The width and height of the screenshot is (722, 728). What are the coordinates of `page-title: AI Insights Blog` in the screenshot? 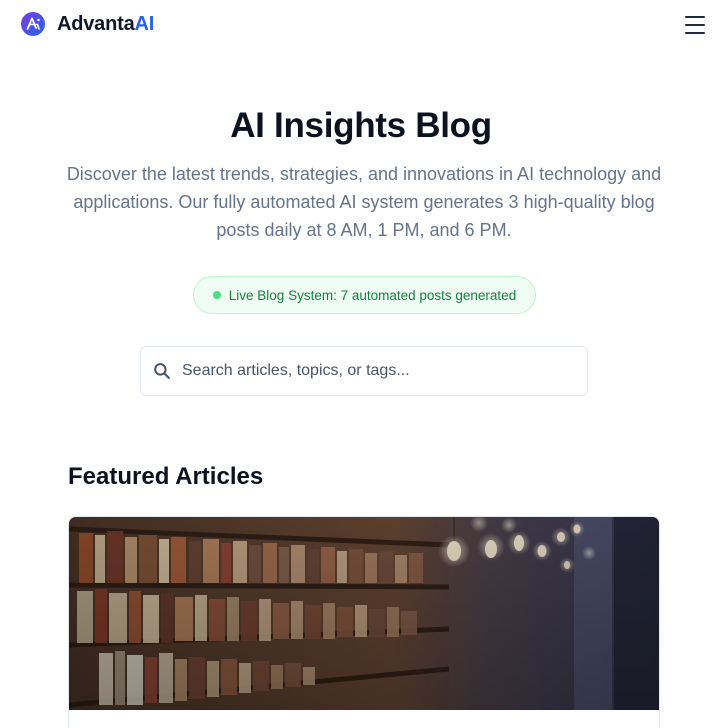 It's located at (361, 125).